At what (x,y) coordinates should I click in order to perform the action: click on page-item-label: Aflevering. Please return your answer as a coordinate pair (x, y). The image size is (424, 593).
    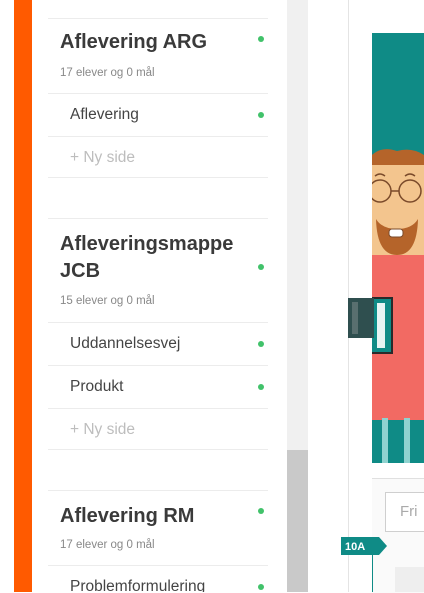
    Looking at the image, I should click on (104, 114).